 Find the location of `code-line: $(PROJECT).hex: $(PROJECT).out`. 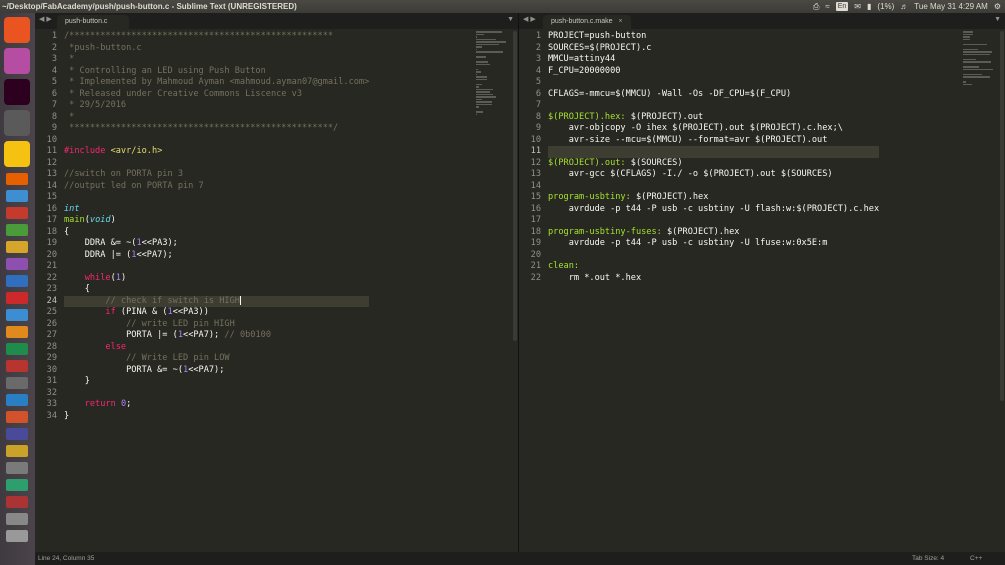

code-line: $(PROJECT).hex: $(PROJECT).out is located at coordinates (713, 118).